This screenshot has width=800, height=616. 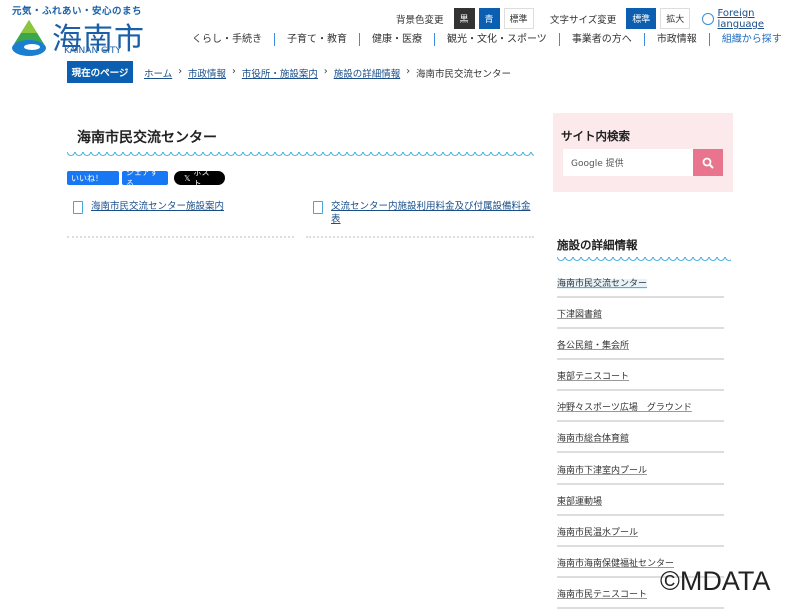 I want to click on watermark: ©MDATA, so click(x=715, y=581).